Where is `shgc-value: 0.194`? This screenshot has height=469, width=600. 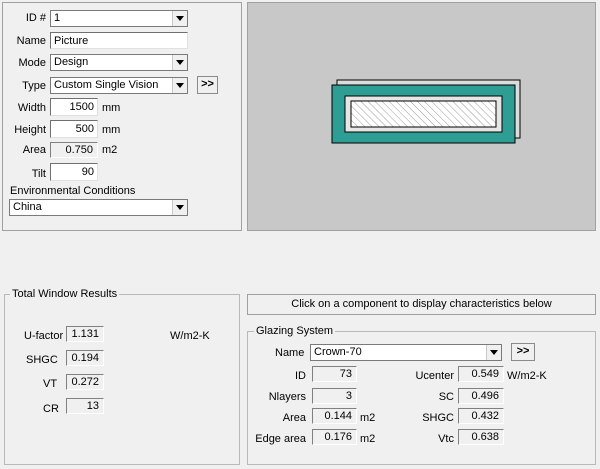 shgc-value: 0.194 is located at coordinates (85, 358).